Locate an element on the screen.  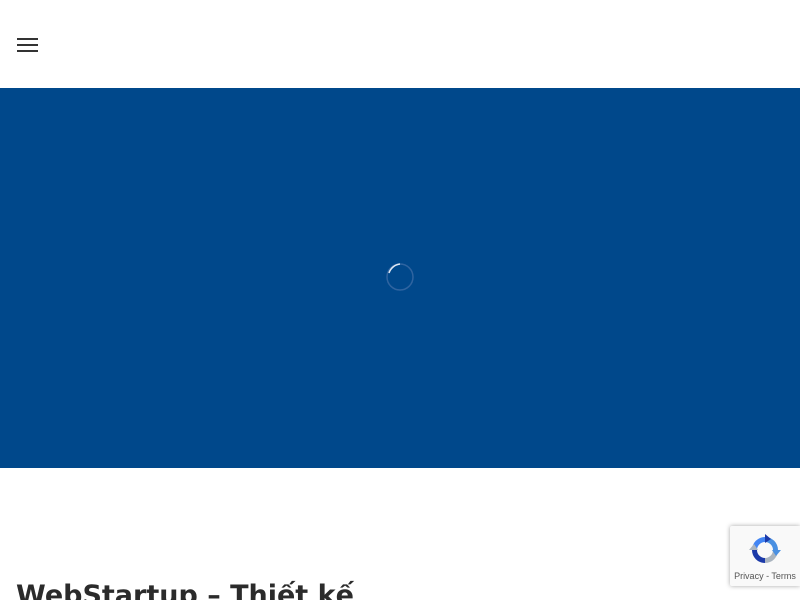
recaptcha-privacy-link: Privacy is located at coordinates (749, 576).